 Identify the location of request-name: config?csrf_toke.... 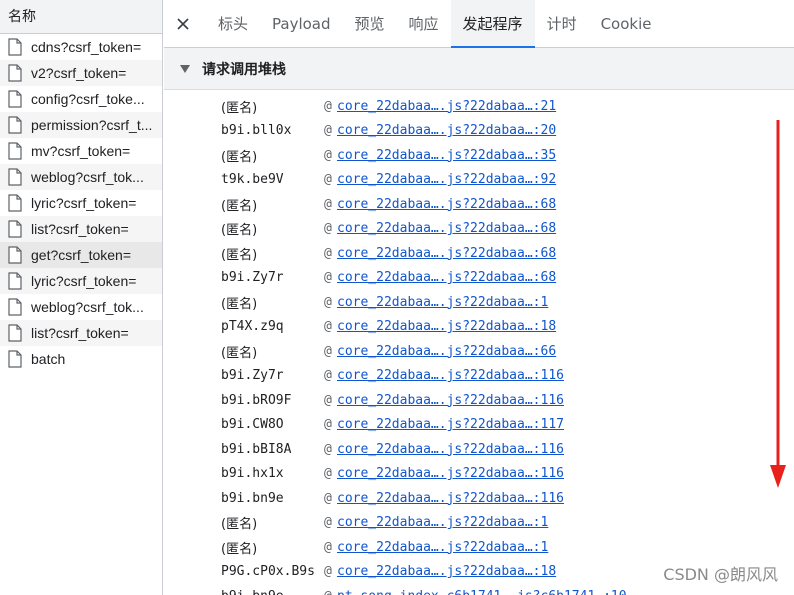
(88, 99).